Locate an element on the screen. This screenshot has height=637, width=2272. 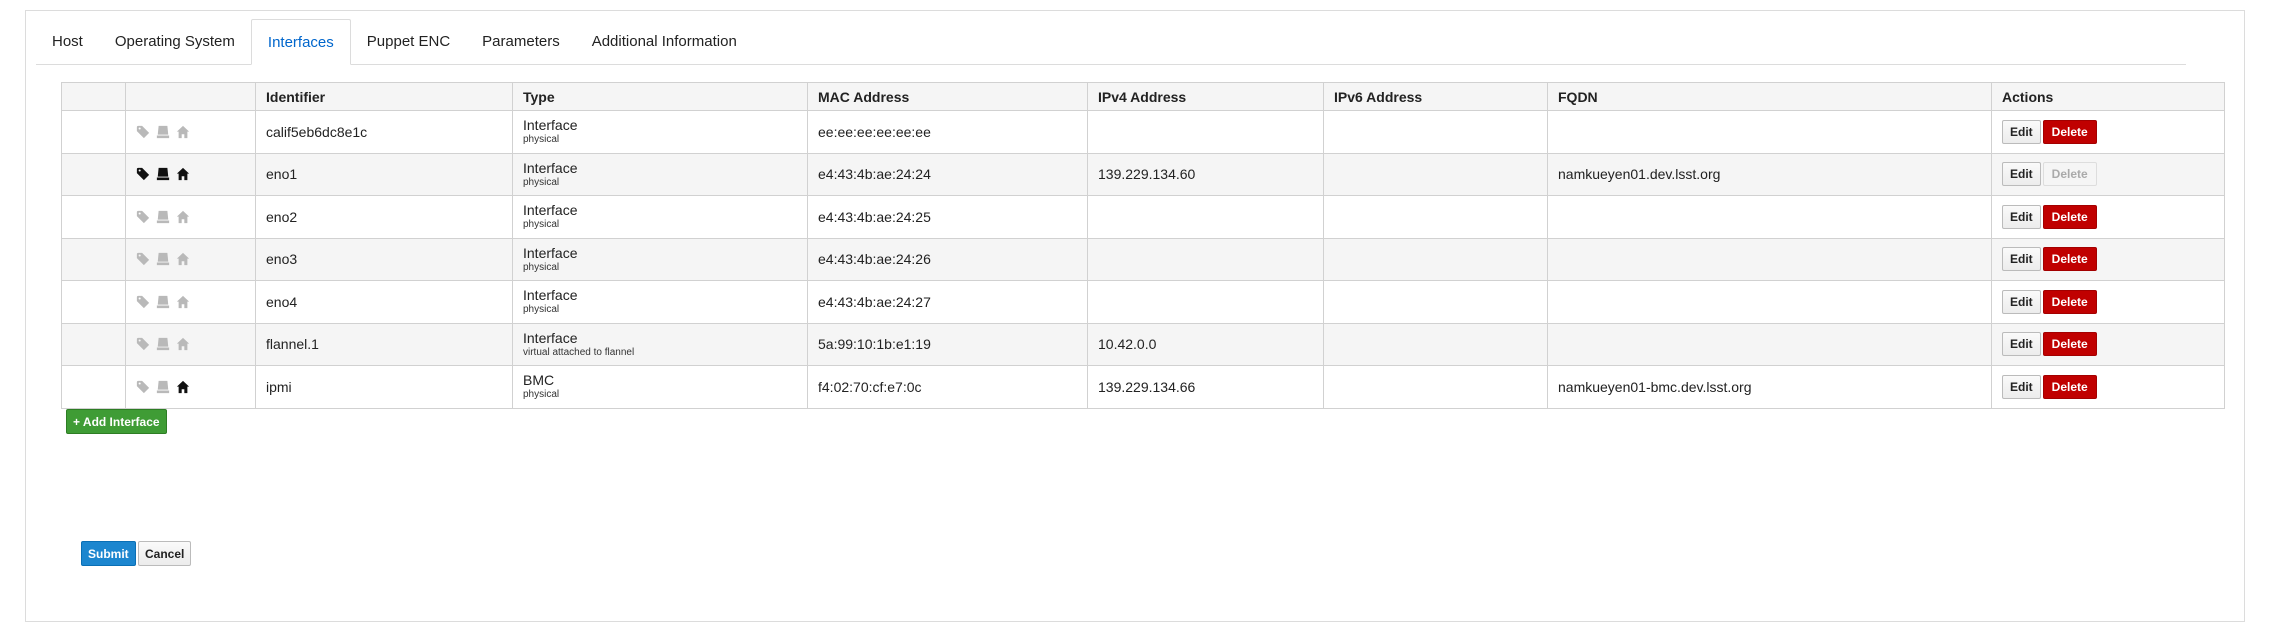
identifier-cell: eno3 is located at coordinates (384, 259).